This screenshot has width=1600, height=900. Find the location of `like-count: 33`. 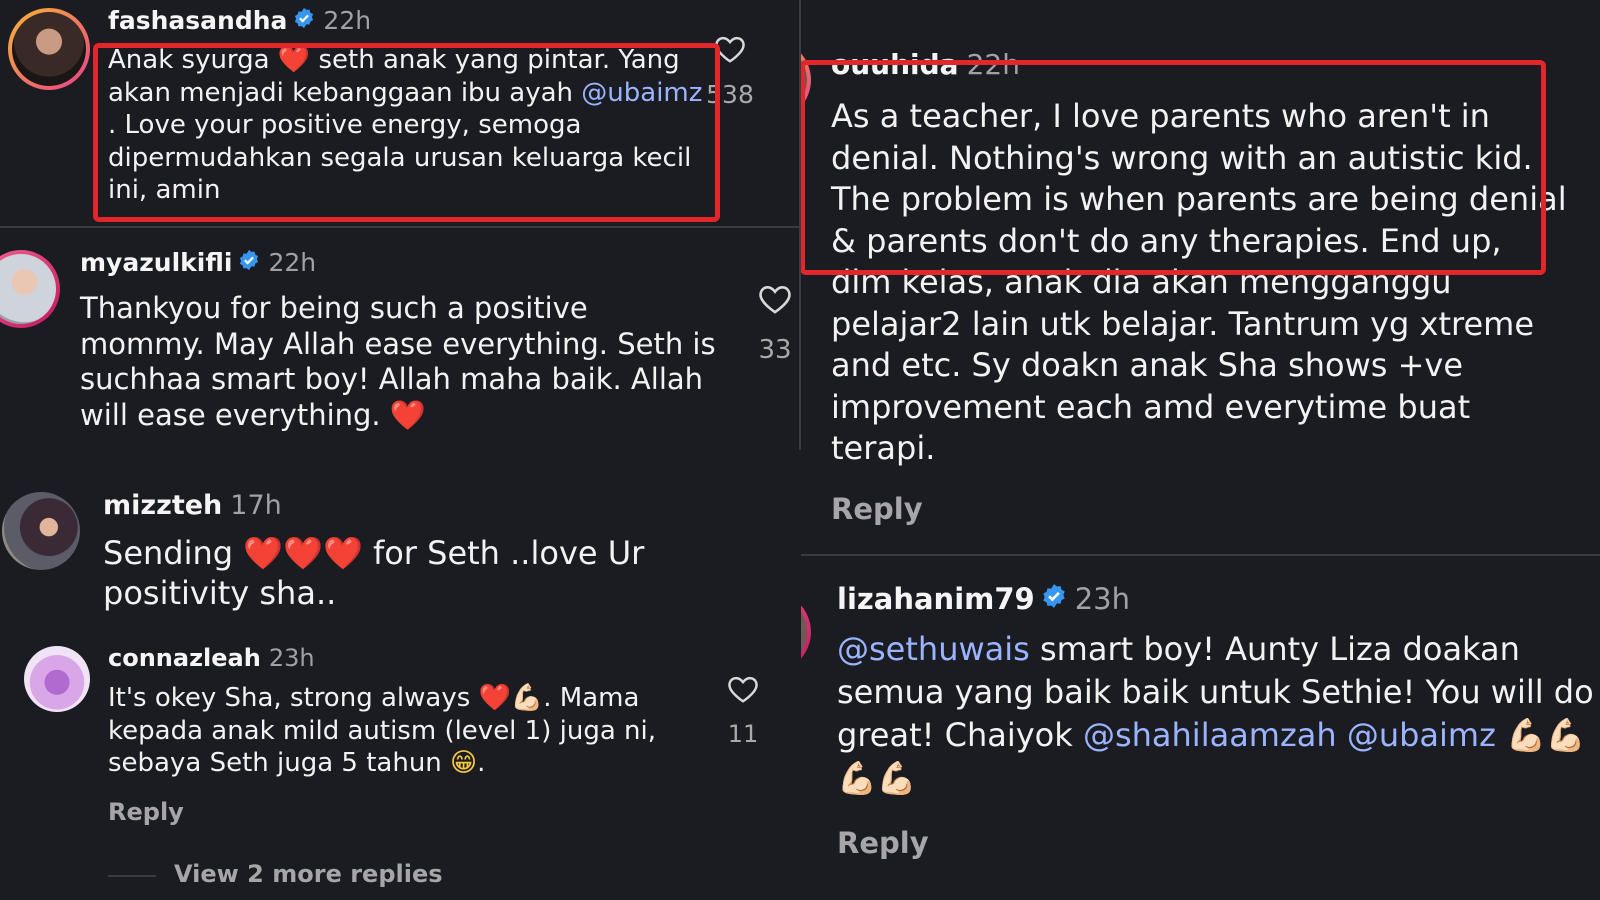

like-count: 33 is located at coordinates (775, 350).